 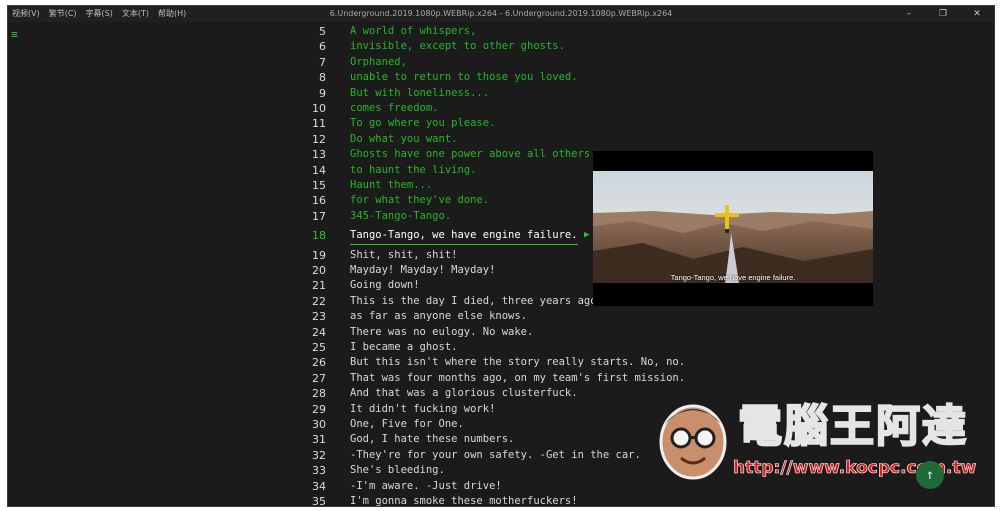 I want to click on line-text: It didn't fucking work!, so click(x=423, y=408).